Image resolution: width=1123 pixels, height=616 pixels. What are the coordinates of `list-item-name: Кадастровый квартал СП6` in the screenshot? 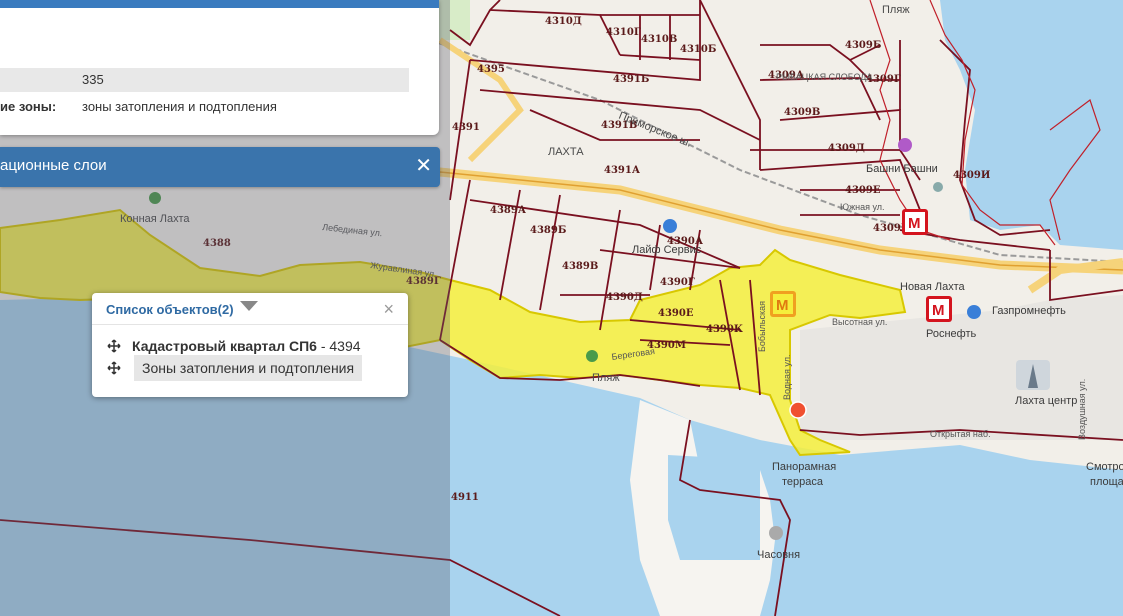 It's located at (224, 346).